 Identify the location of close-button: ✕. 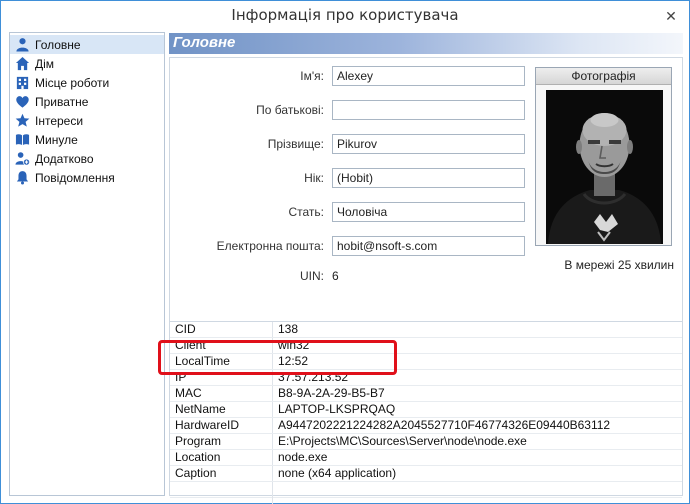
(671, 16).